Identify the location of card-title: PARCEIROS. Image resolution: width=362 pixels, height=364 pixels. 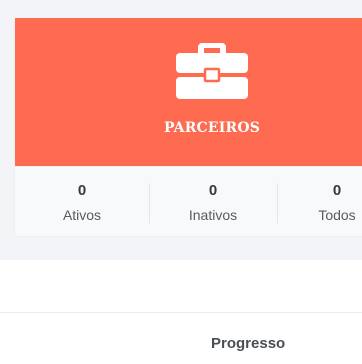
(212, 128).